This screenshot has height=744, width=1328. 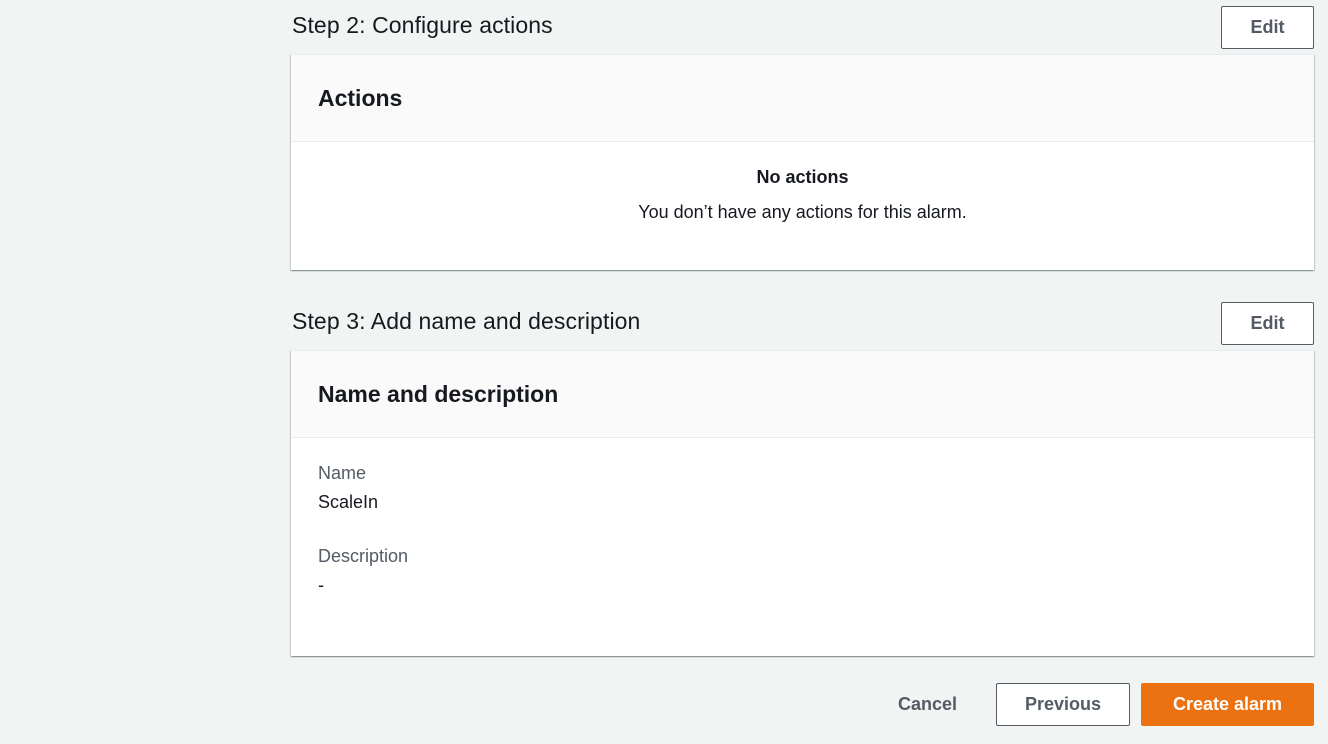 What do you see at coordinates (466, 321) in the screenshot?
I see `step-3-title: Step 3: Add name and description` at bounding box center [466, 321].